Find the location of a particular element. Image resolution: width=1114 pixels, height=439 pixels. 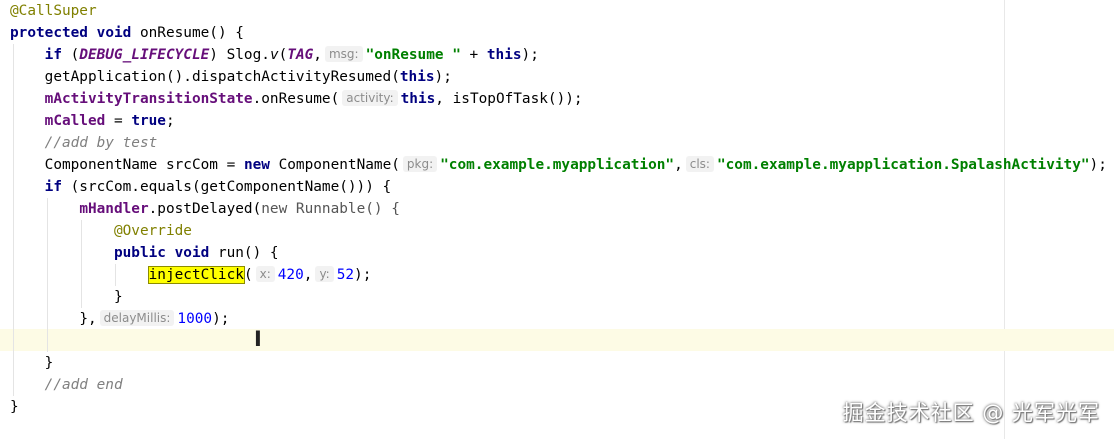

keyword-token: new is located at coordinates (256, 165).